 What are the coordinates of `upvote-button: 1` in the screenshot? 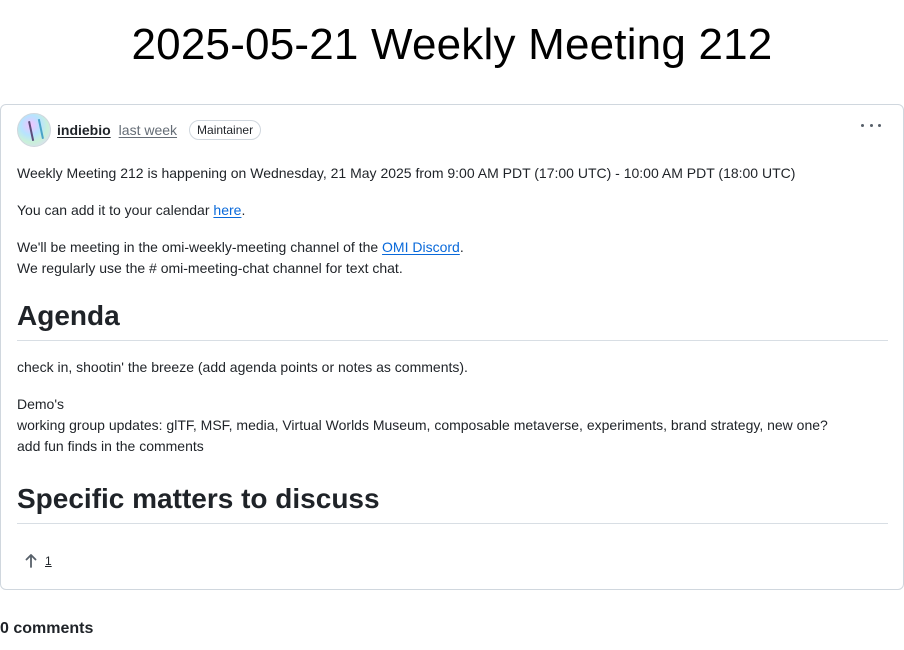 It's located at (38, 561).